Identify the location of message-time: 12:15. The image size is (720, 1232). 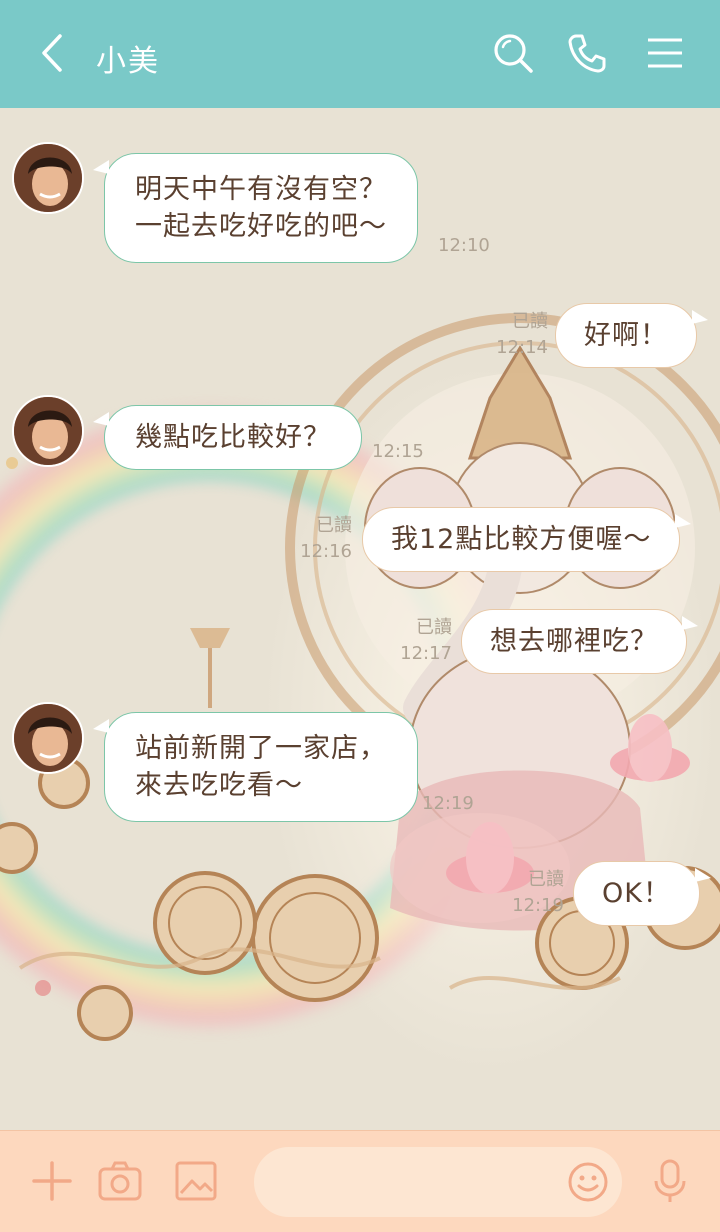
(398, 451).